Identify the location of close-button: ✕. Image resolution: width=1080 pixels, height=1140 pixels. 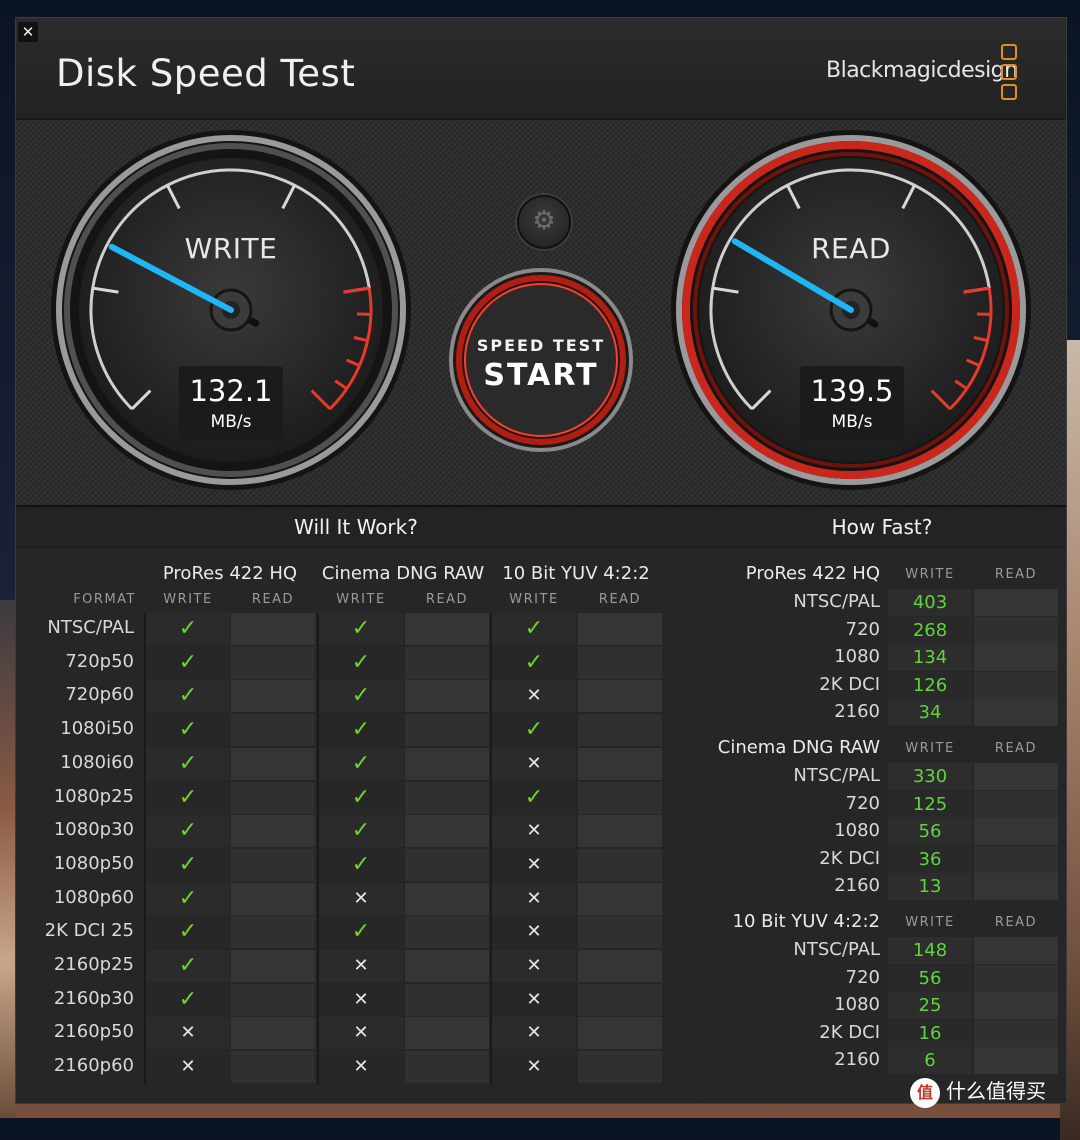
(28, 32).